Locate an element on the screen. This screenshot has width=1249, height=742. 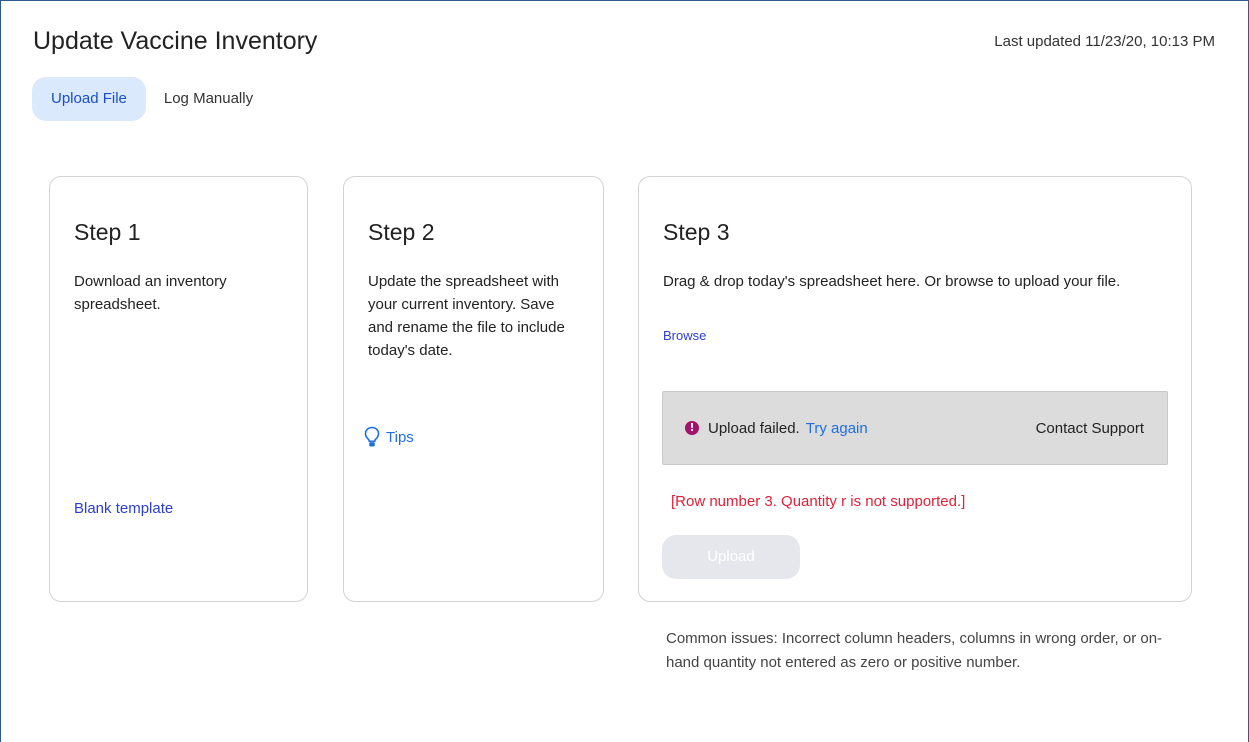
tab-upload-file: Upload File is located at coordinates (89, 99).